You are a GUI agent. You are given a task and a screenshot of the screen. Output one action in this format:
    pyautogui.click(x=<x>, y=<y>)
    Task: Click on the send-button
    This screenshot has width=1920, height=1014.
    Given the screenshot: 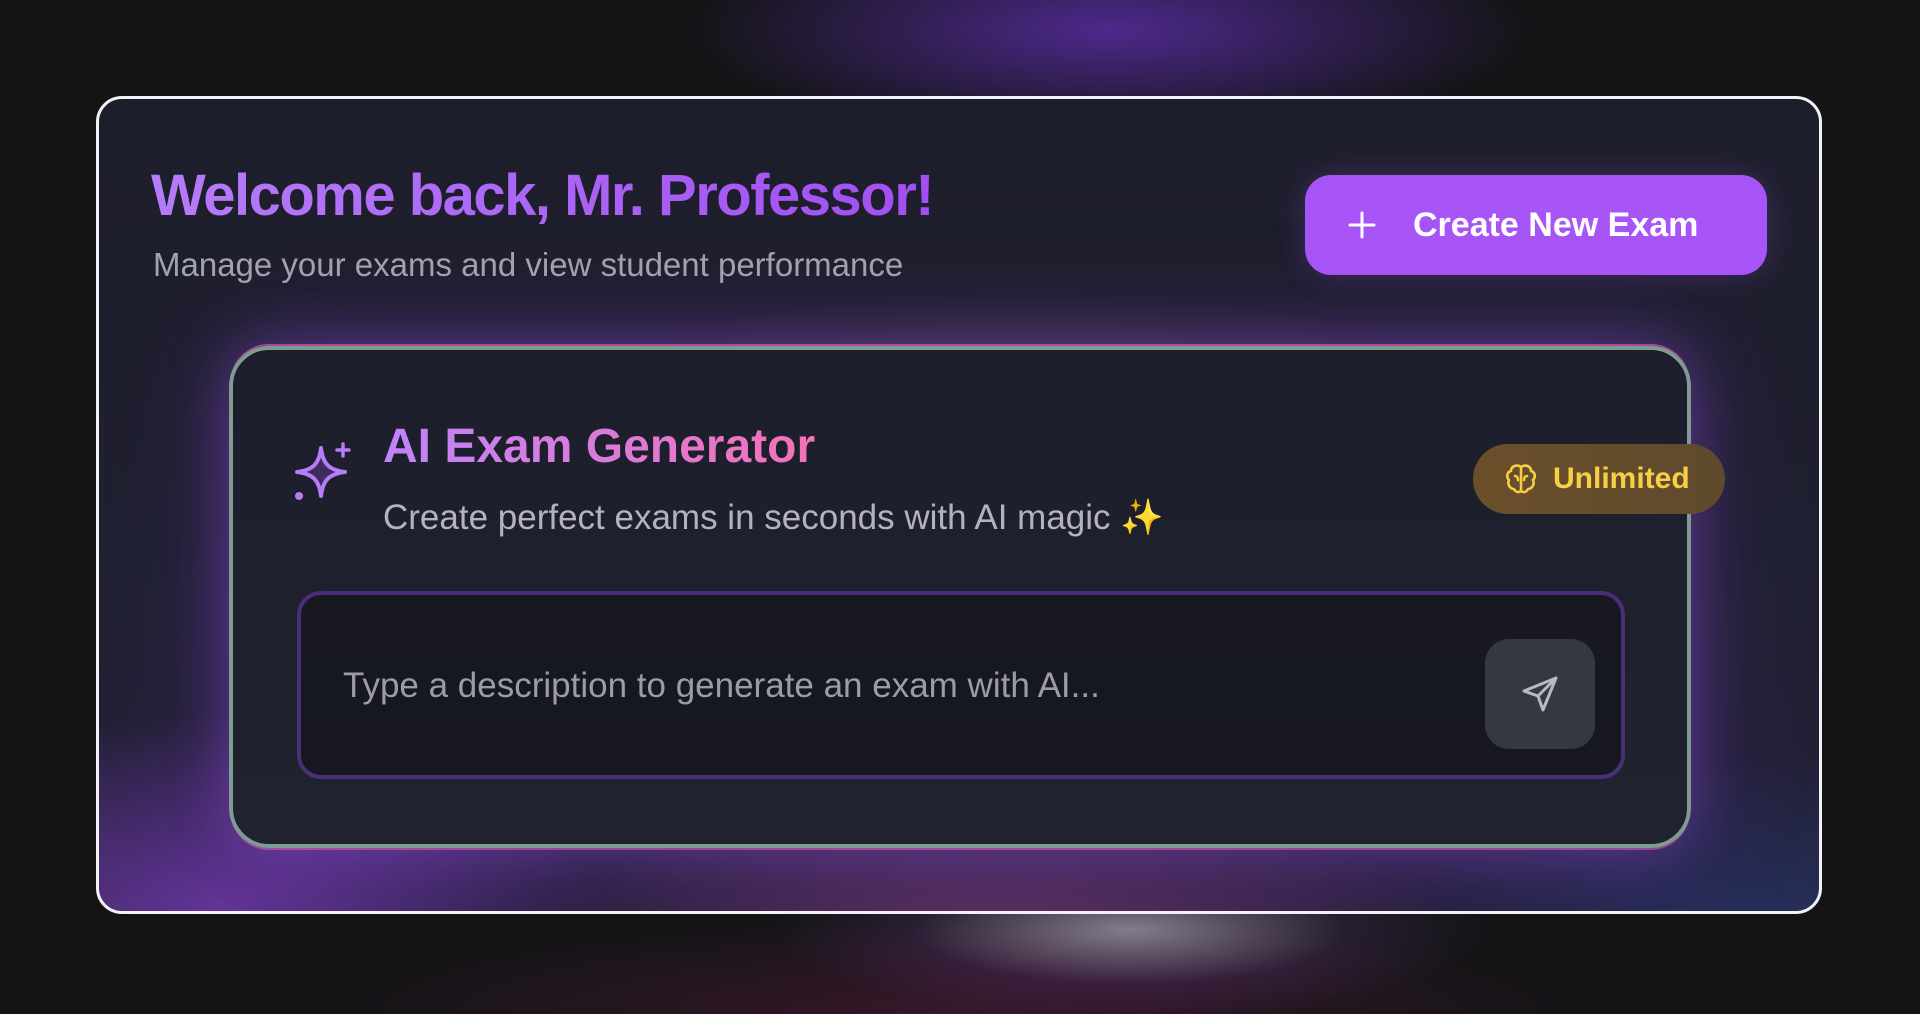 What is the action you would take?
    pyautogui.click(x=1540, y=694)
    